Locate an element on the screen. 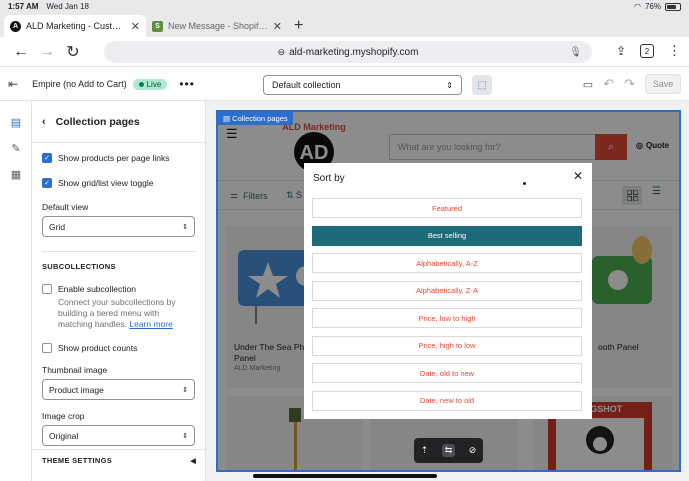 The width and height of the screenshot is (689, 481). sort-up-icon: ⇡ is located at coordinates (425, 450).